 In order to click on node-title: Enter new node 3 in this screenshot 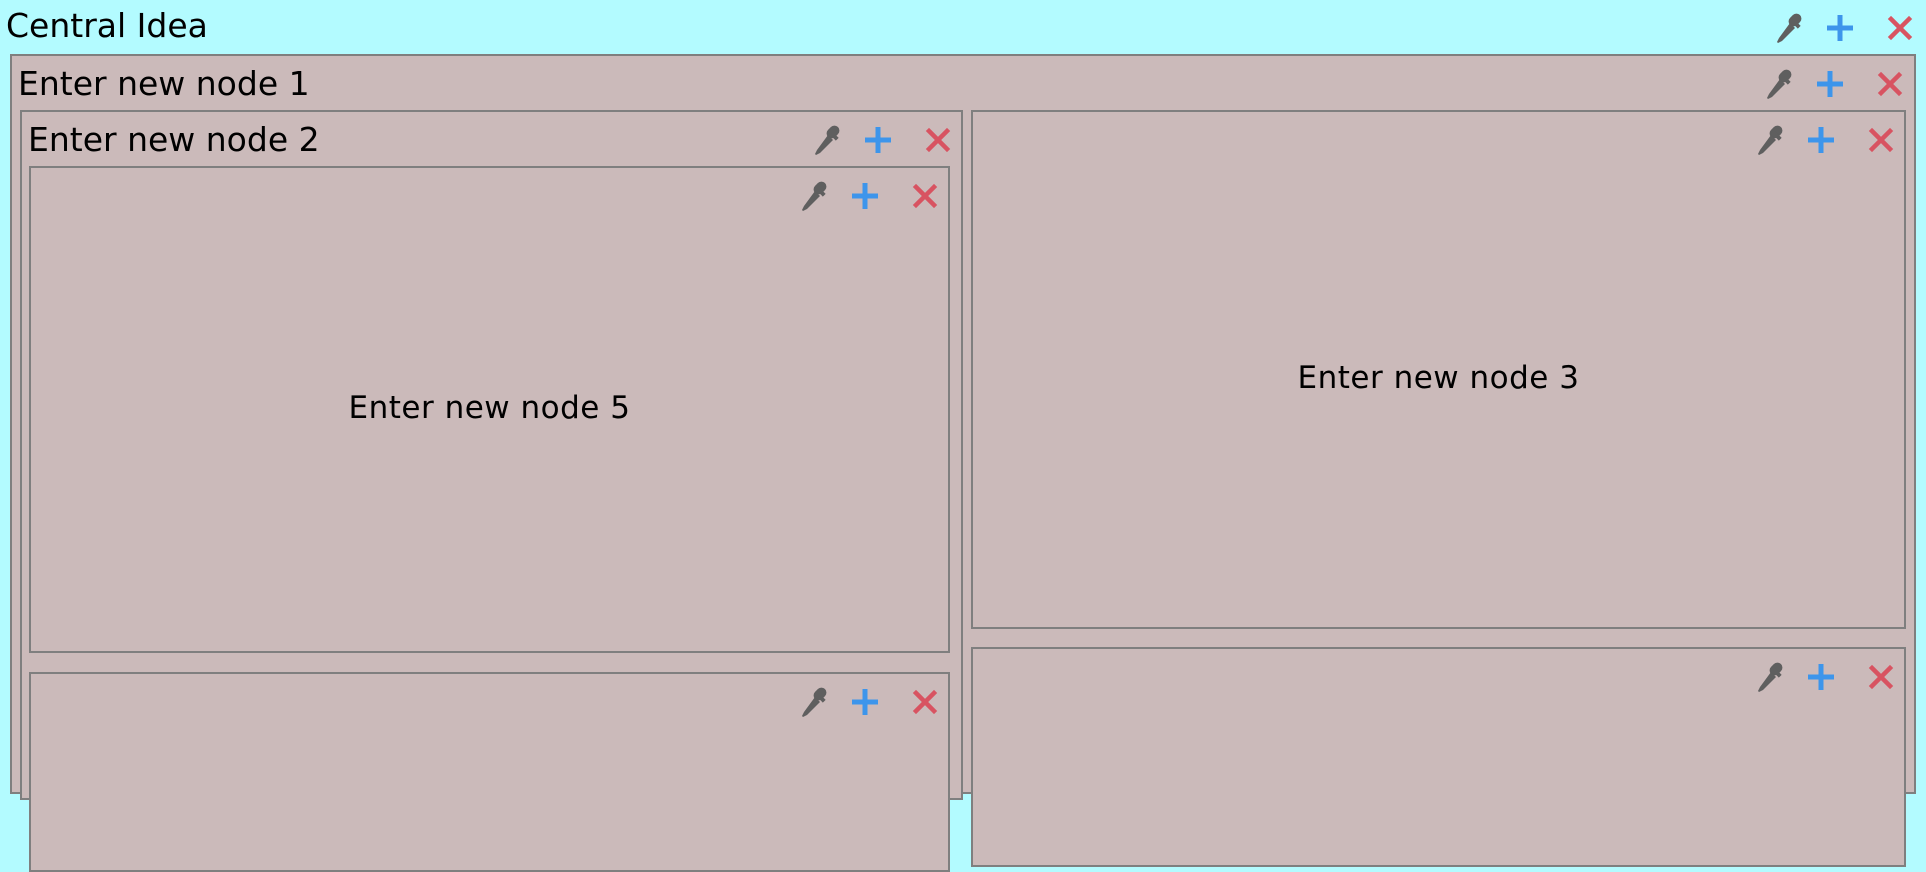, I will do `click(1438, 378)`.